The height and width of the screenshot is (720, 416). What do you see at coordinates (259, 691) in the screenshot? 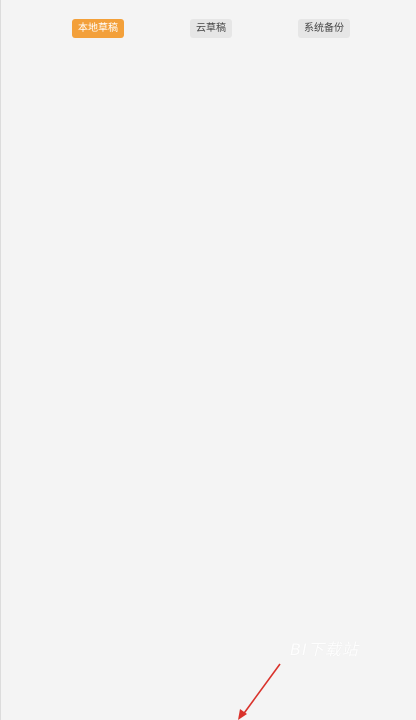
I see `red-arrow-icon` at bounding box center [259, 691].